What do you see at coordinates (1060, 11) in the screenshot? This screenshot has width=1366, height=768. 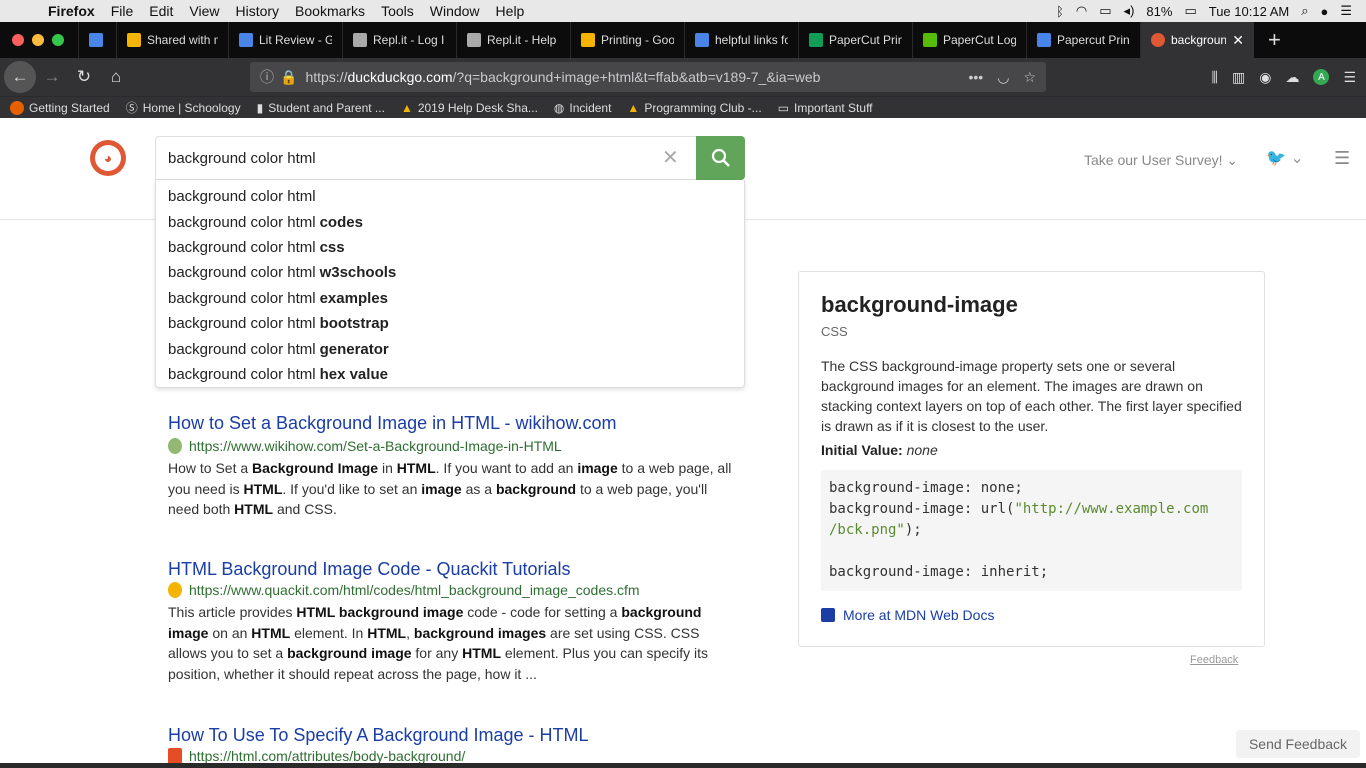 I see `bluetooth-icon: ᛒ` at bounding box center [1060, 11].